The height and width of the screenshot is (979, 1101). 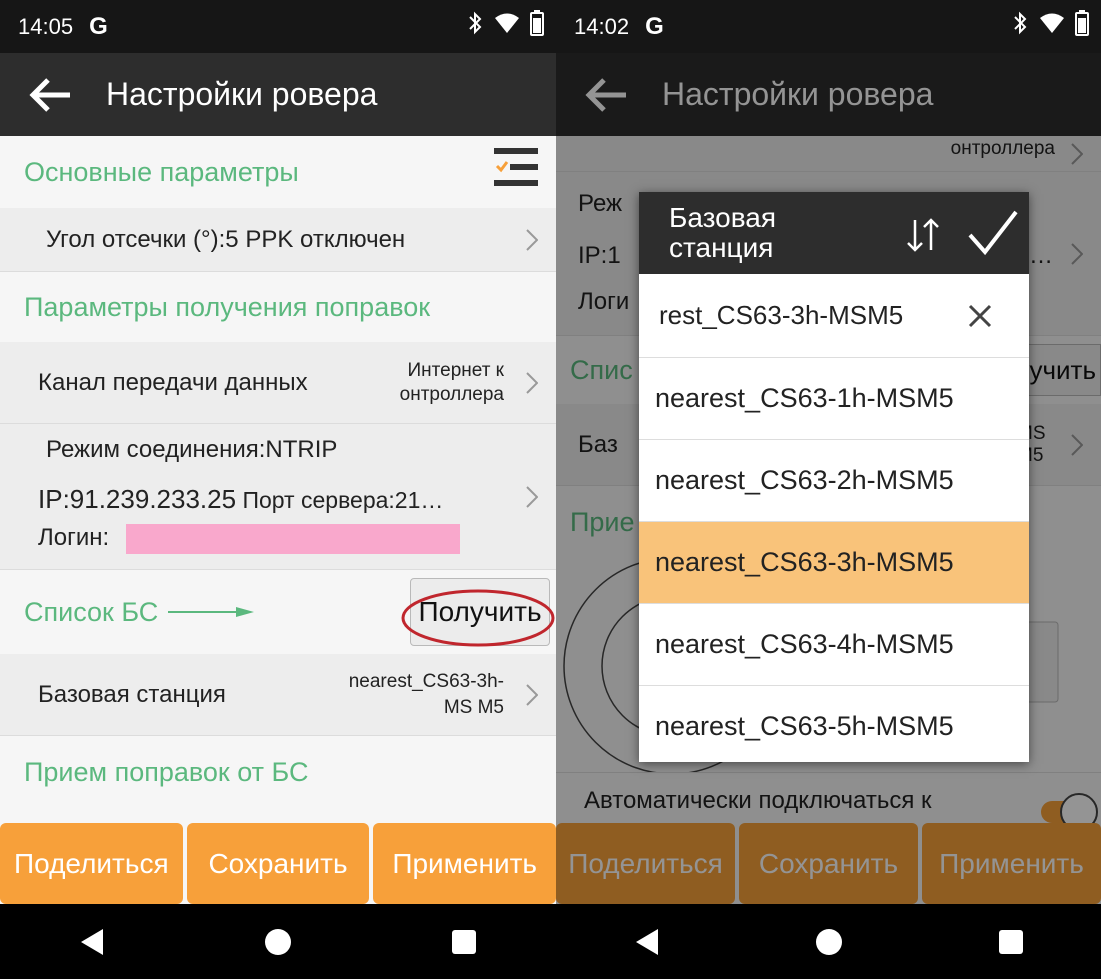 I want to click on section-corrections: Параметры получения поправок, so click(x=278, y=307).